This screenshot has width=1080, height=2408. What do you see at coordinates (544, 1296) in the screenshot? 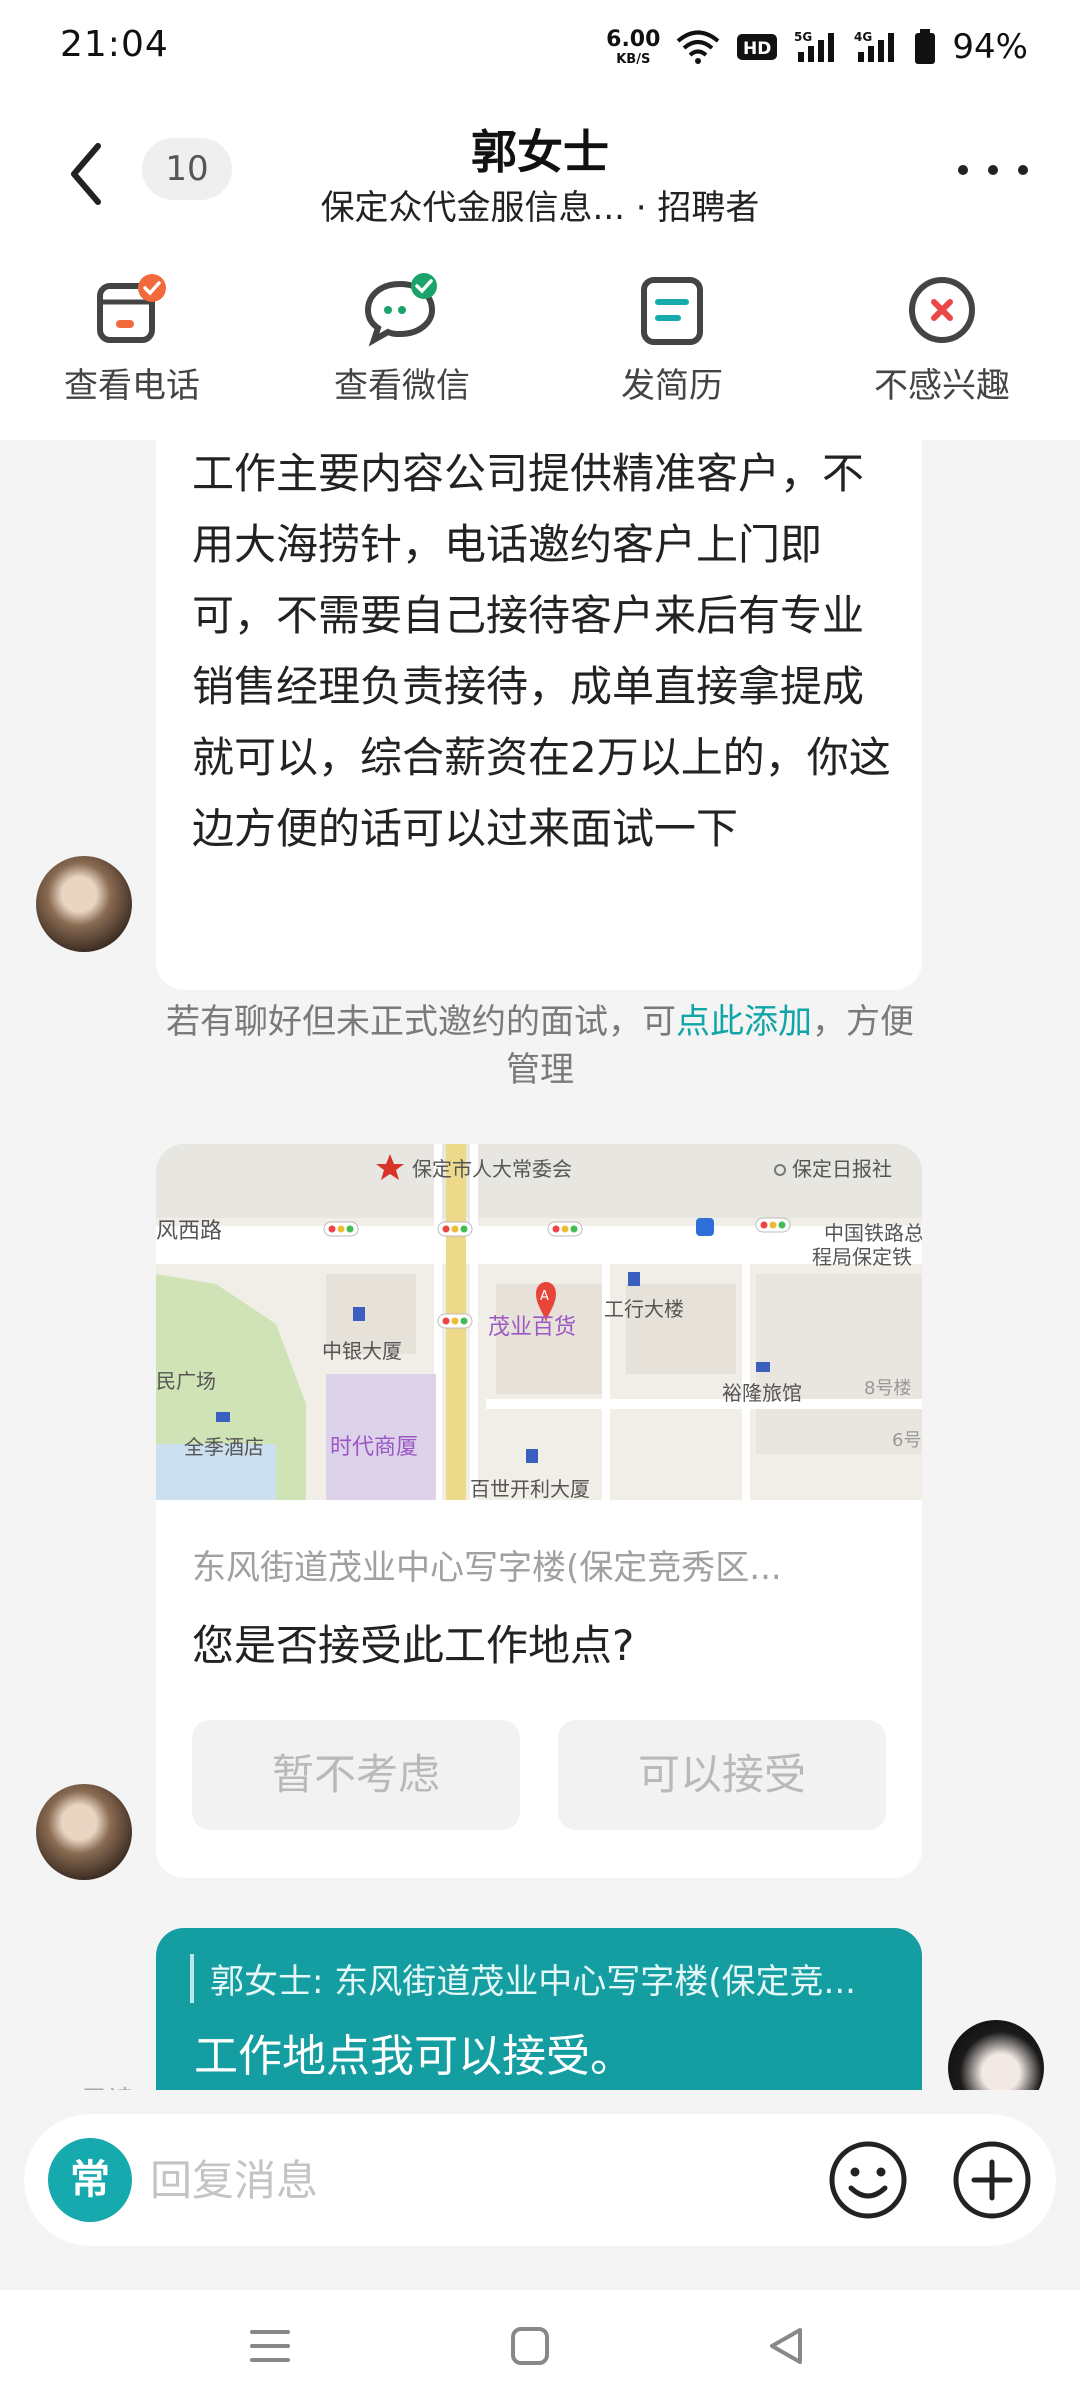
I see `map-pin-label: A` at bounding box center [544, 1296].